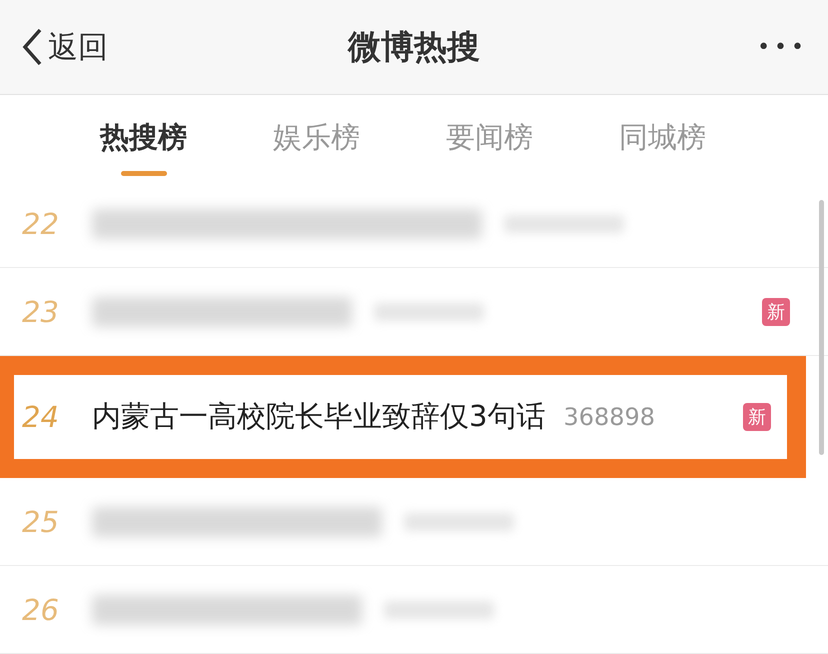 This screenshot has width=828, height=654. I want to click on rank-number: 23, so click(41, 311).